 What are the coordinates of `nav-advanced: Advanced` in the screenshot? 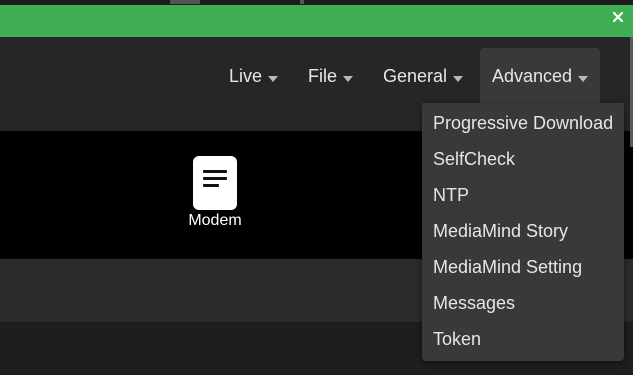 It's located at (540, 76).